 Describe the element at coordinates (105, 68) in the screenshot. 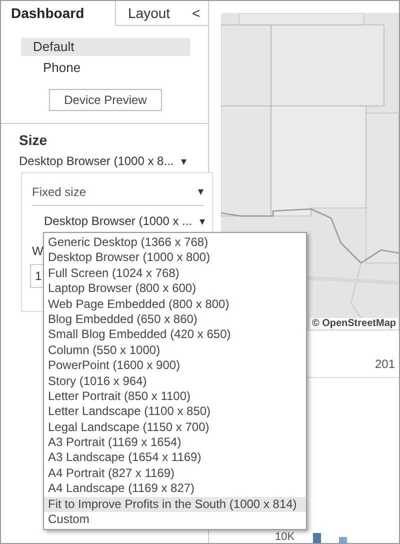

I see `device-item: Phone` at that location.